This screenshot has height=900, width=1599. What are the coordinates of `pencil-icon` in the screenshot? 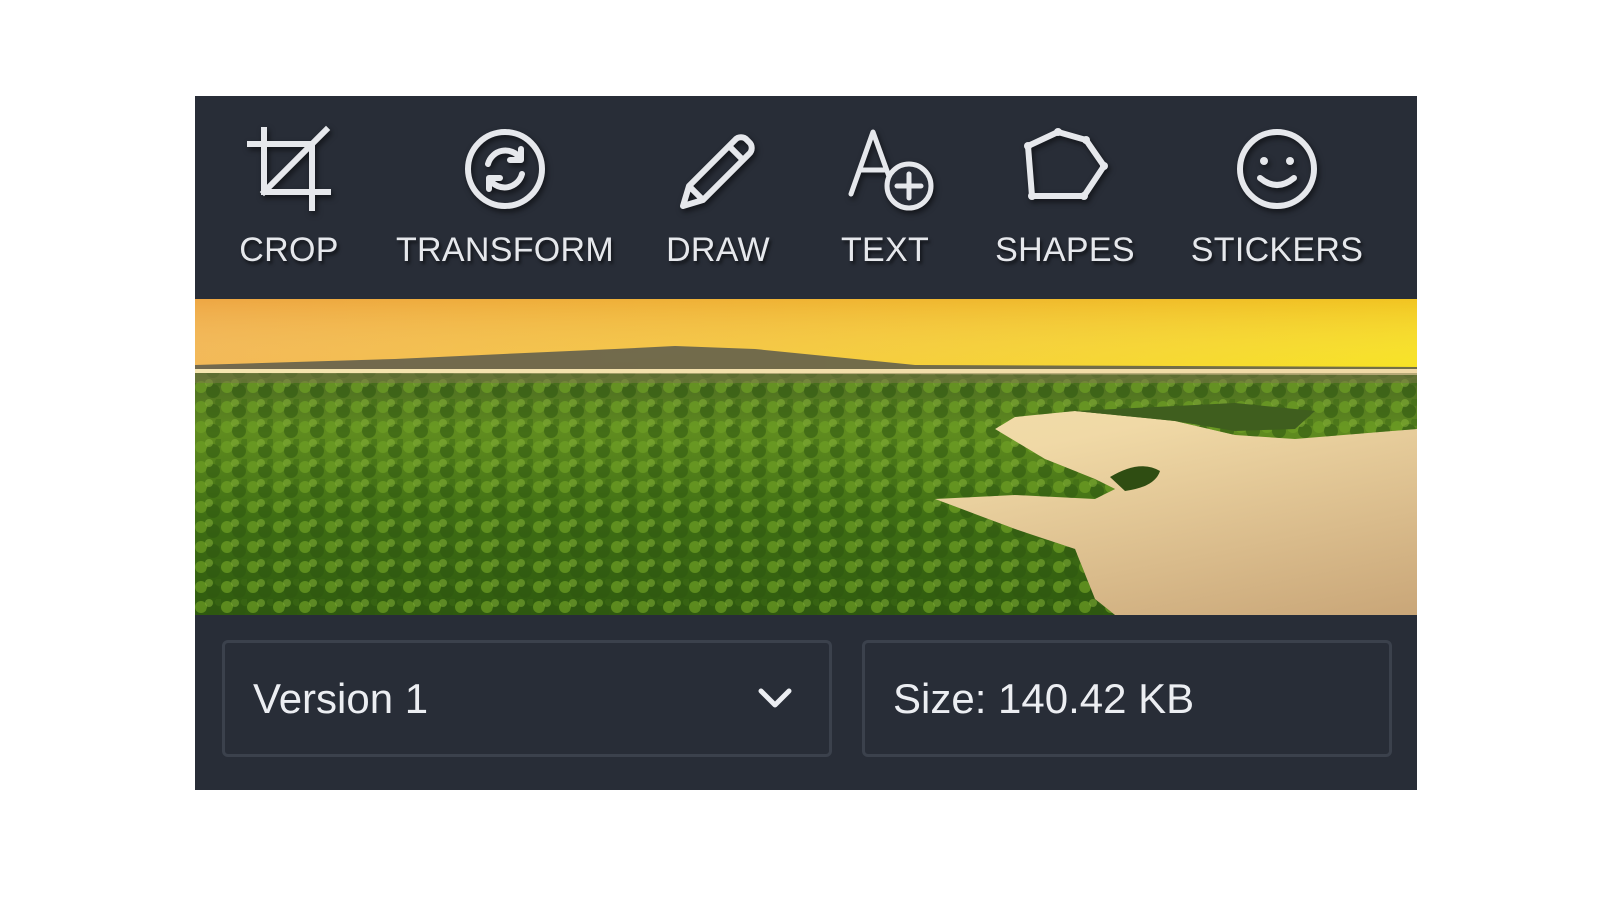 It's located at (718, 169).